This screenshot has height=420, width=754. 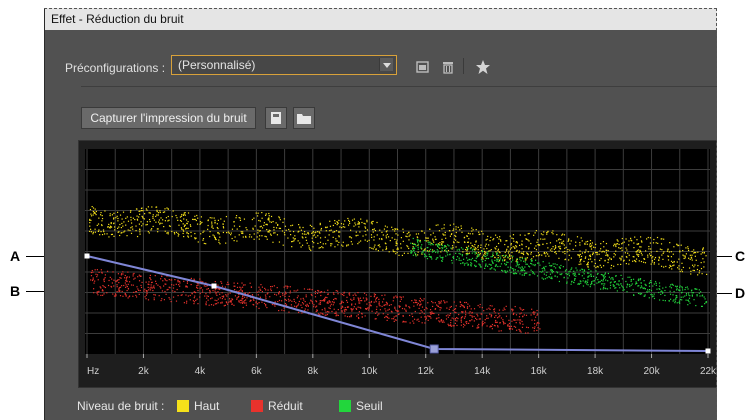 What do you see at coordinates (168, 118) in the screenshot?
I see `capture-noise-print-button: Capturer l'impression du bruit` at bounding box center [168, 118].